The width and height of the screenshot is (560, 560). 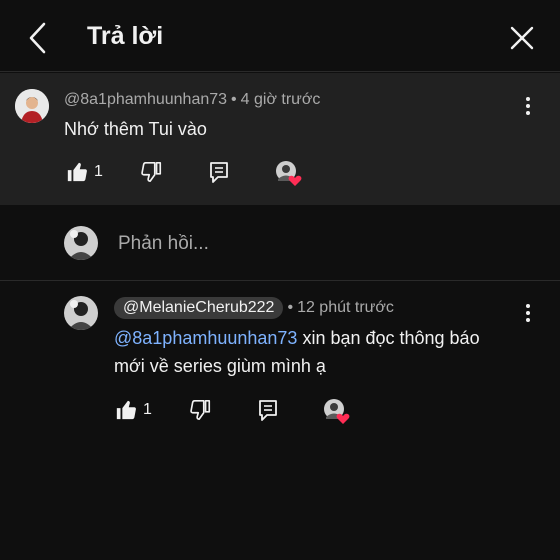 I want to click on comment-text: @8a1phamhuunhan73 xin bạn đọc thông báo, so click(x=297, y=338).